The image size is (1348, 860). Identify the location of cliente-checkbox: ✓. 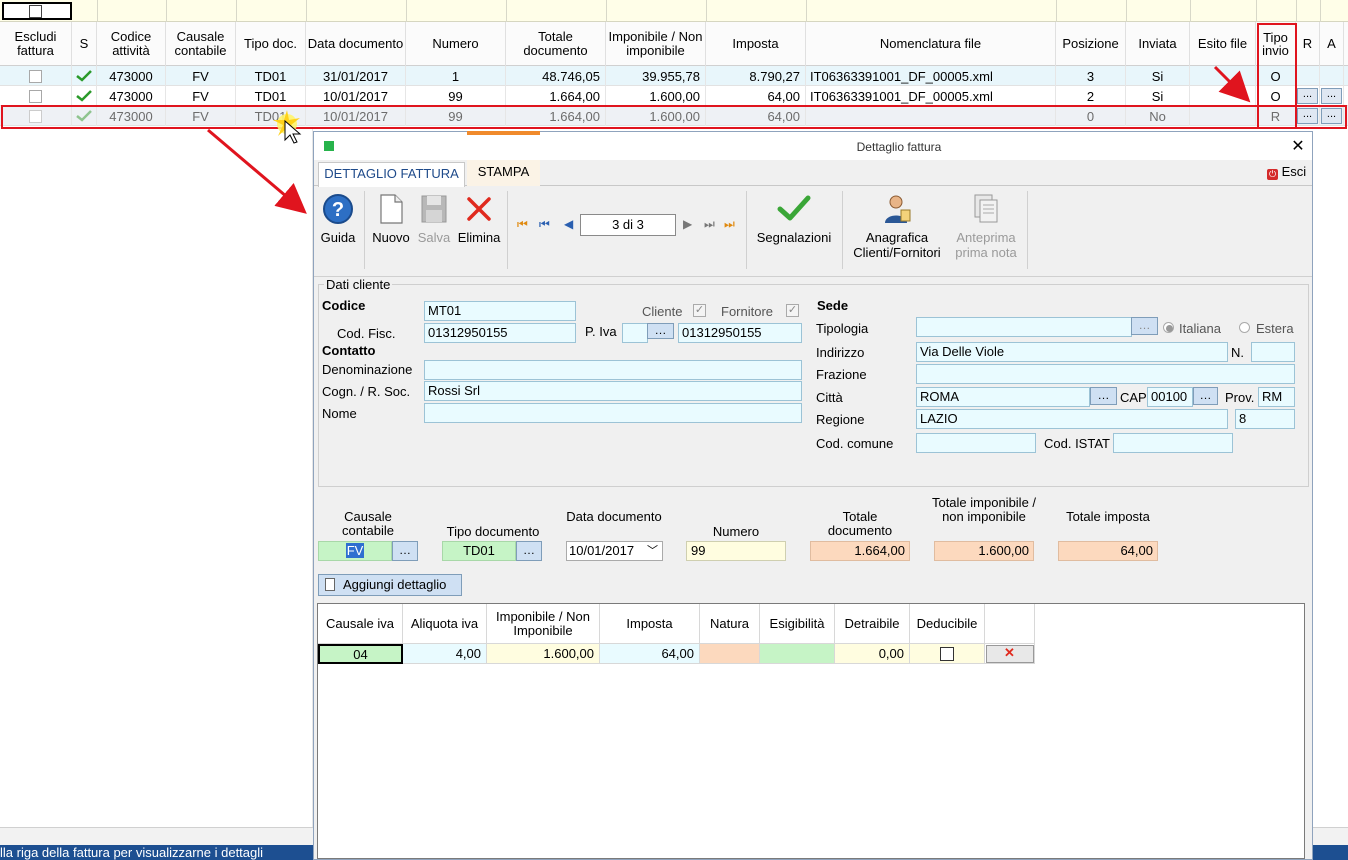
(699, 310).